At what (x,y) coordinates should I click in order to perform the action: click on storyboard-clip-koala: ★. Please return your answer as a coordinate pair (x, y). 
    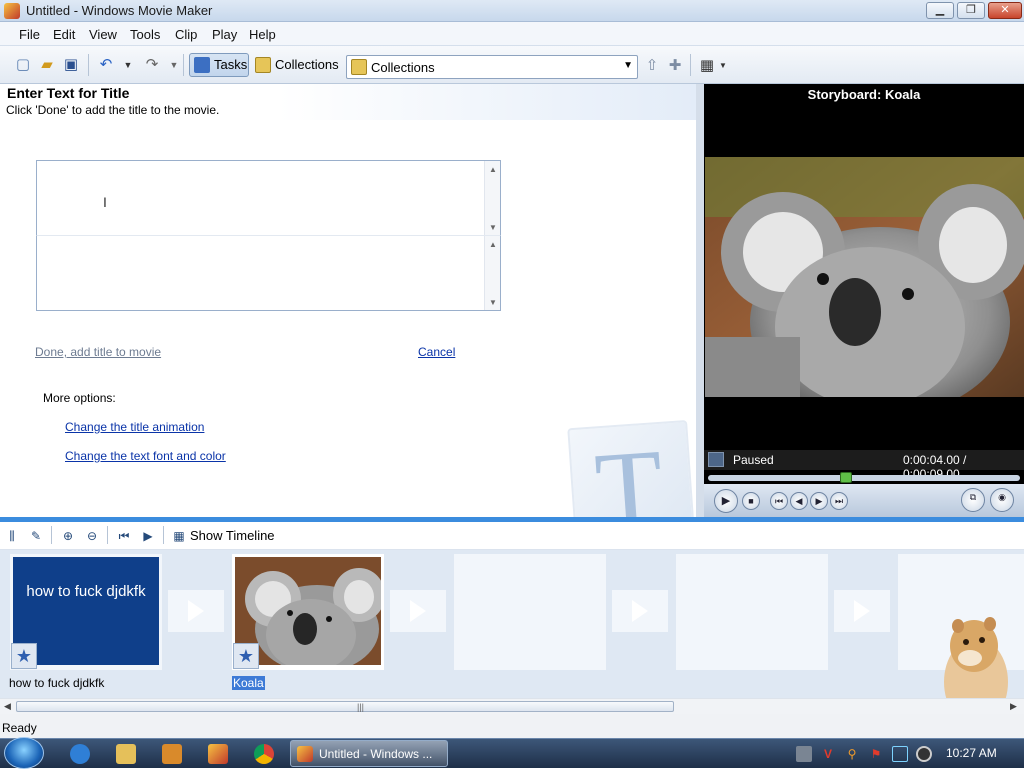
    Looking at the image, I should click on (308, 613).